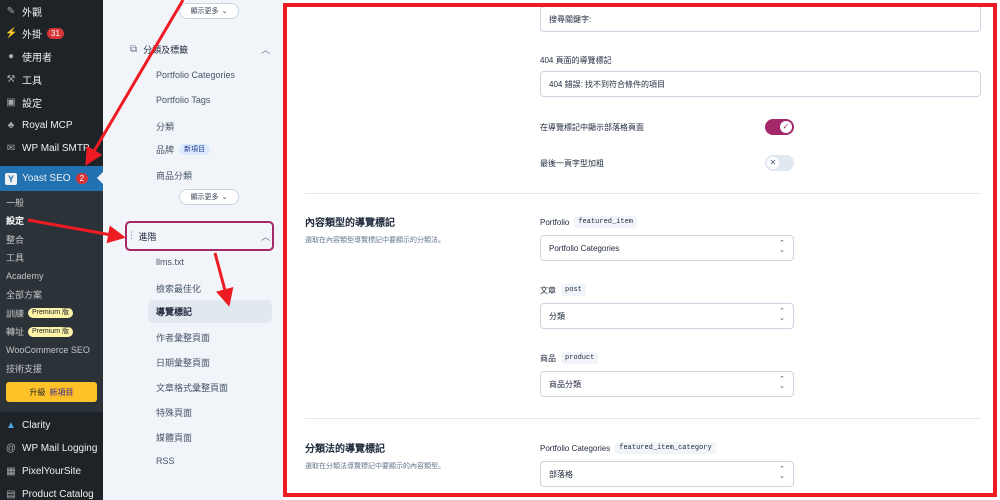 The width and height of the screenshot is (1000, 500). I want to click on nav-link-author-archives: 作者彙整頁面, so click(183, 337).